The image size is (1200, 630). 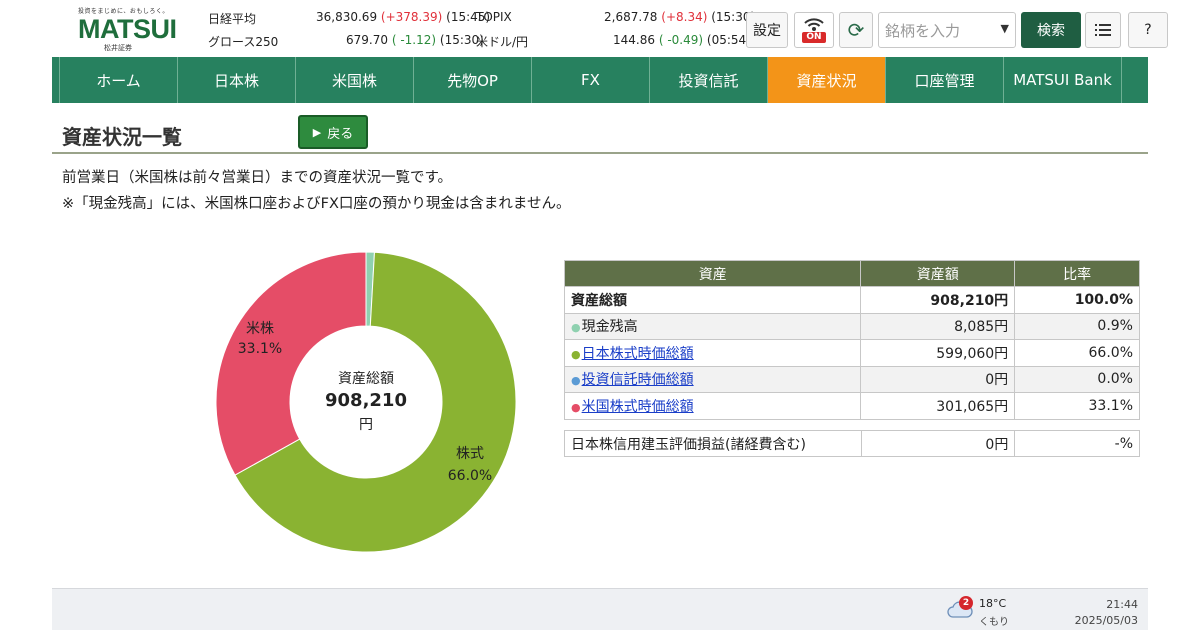 I want to click on table-row-mutual-funds: ●投資信託時価総額 0円 0.0%, so click(x=851, y=379).